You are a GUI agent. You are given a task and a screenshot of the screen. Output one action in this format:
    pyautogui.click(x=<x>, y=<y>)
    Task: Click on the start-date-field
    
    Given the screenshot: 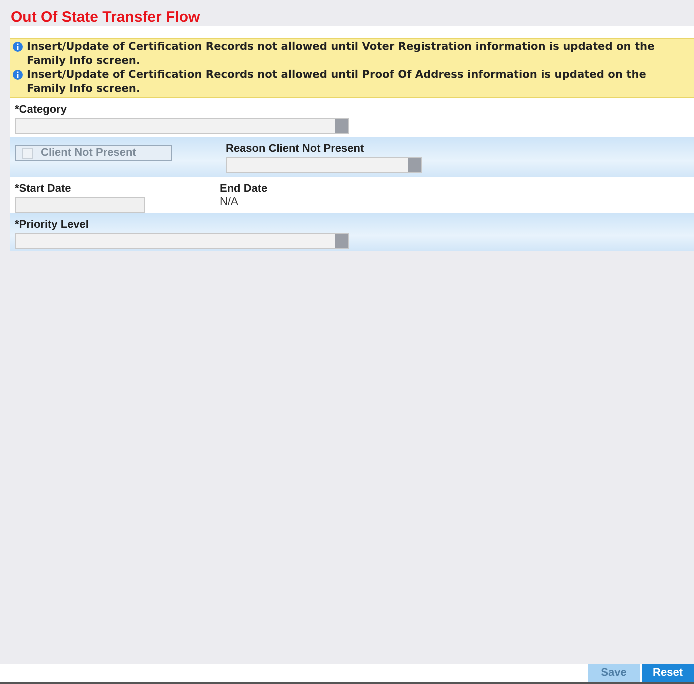 What is the action you would take?
    pyautogui.click(x=80, y=205)
    